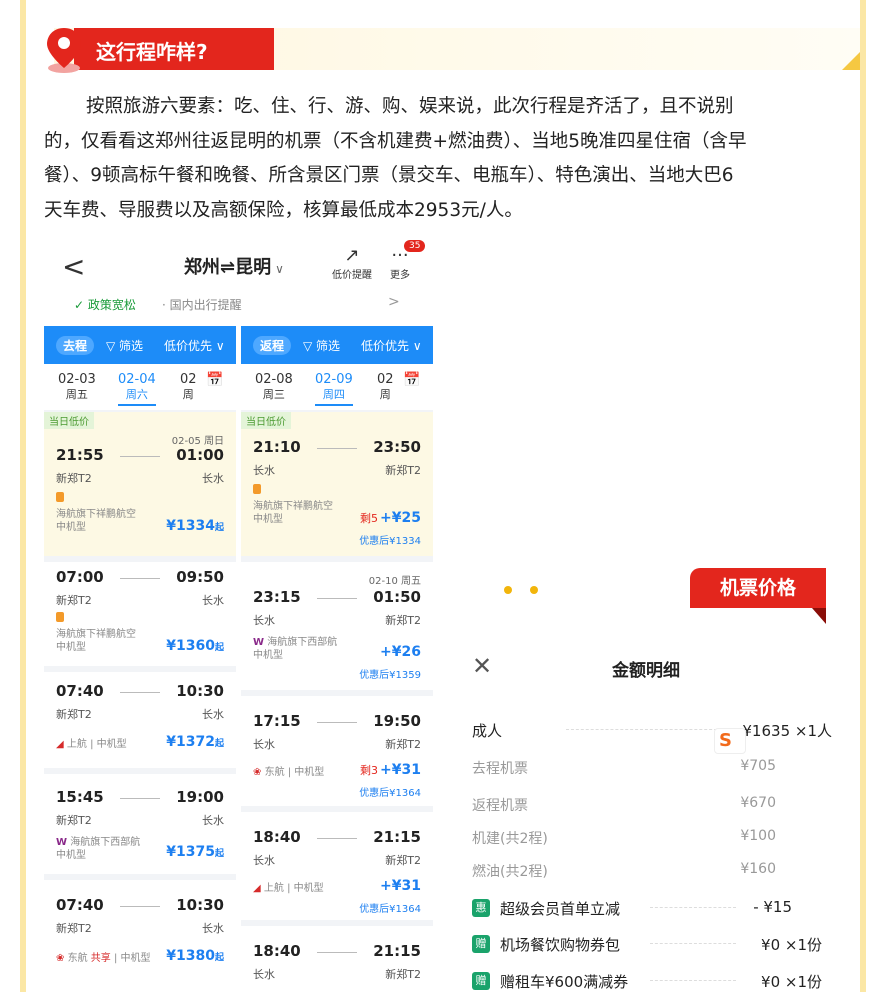 The image size is (893, 992). Describe the element at coordinates (190, 742) in the screenshot. I see `price-value: ¥1372` at that location.